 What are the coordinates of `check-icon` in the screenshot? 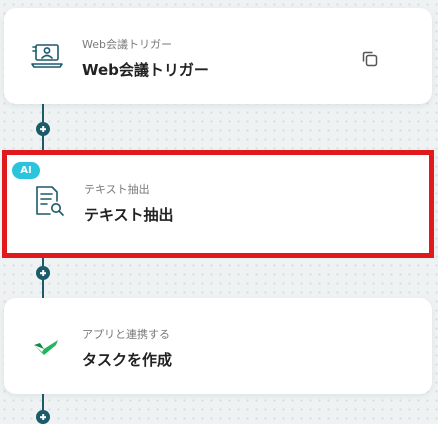 It's located at (47, 349).